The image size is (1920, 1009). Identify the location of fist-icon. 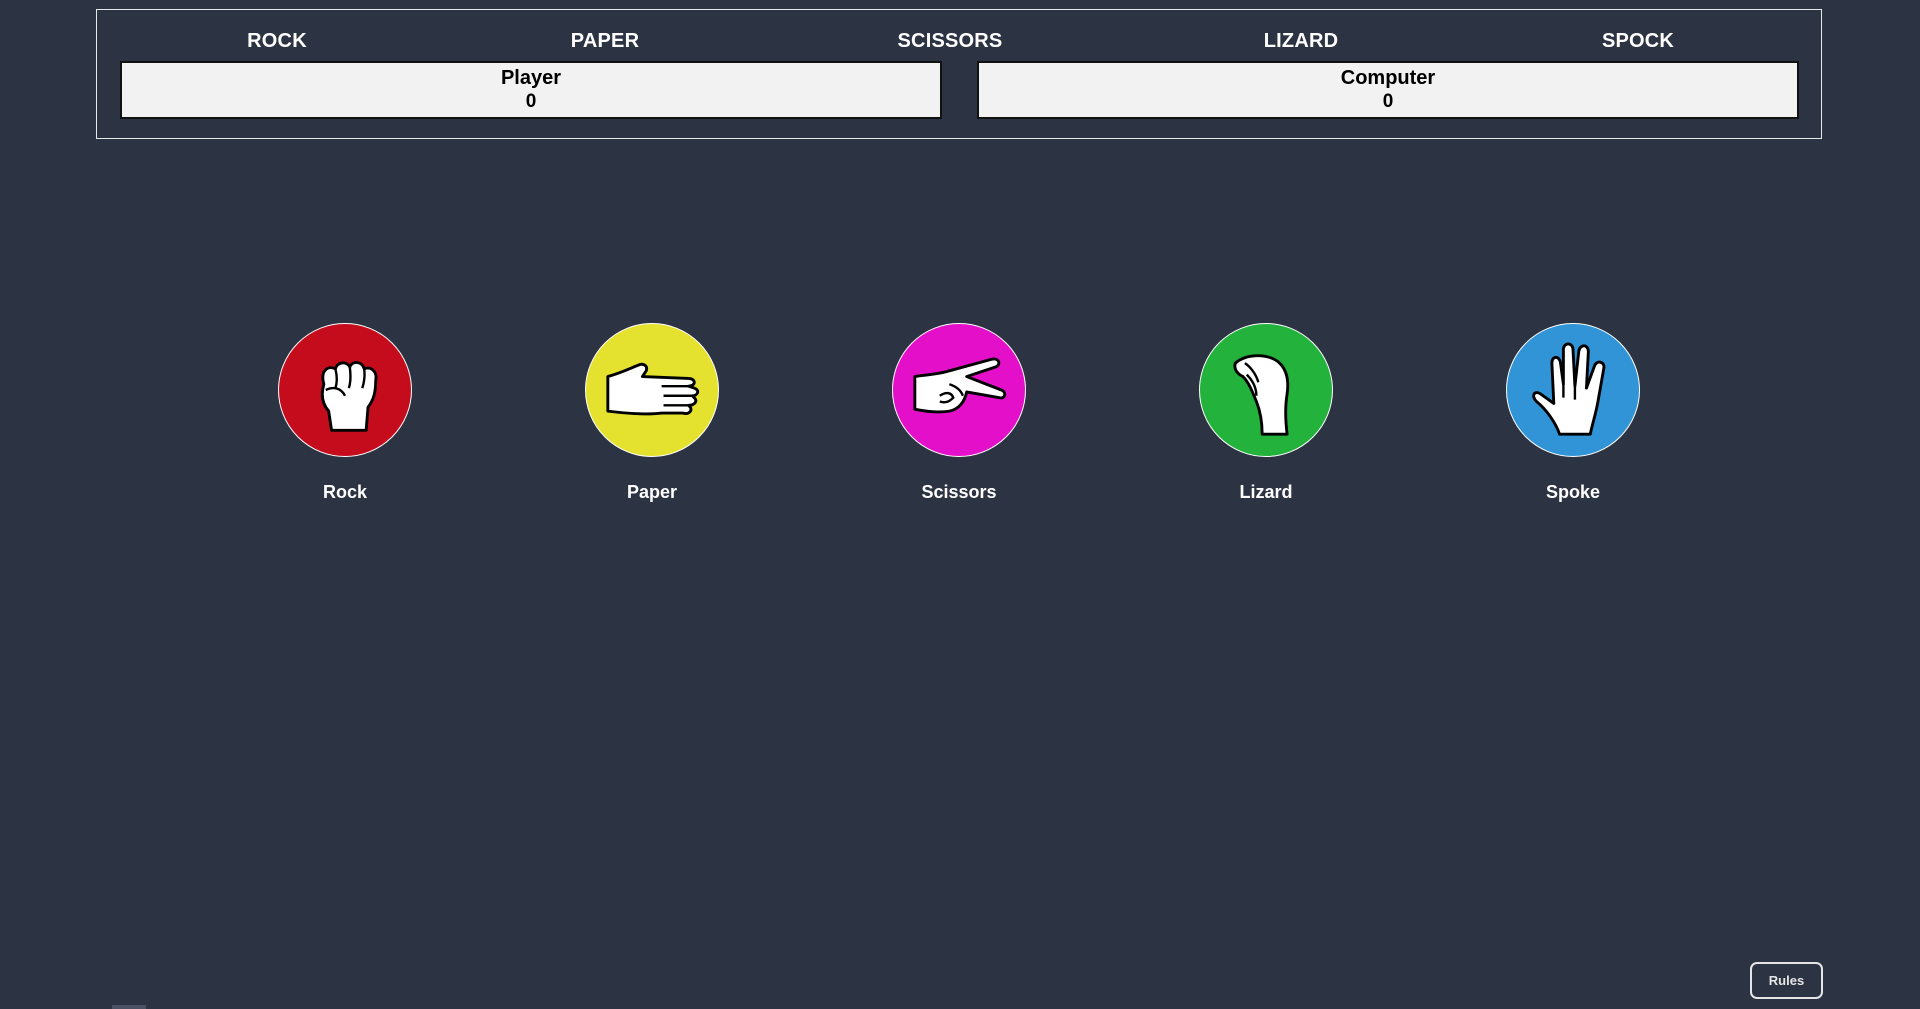
(349, 396).